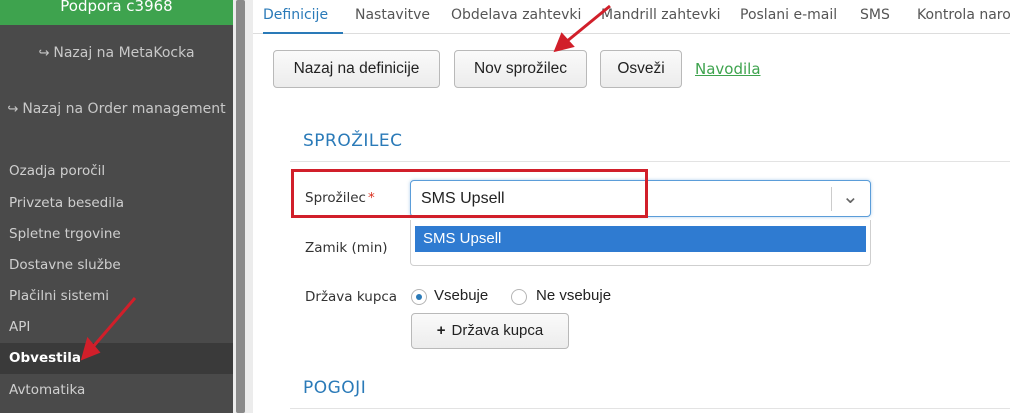 Image resolution: width=1010 pixels, height=413 pixels. I want to click on tab-sms: SMS, so click(875, 17).